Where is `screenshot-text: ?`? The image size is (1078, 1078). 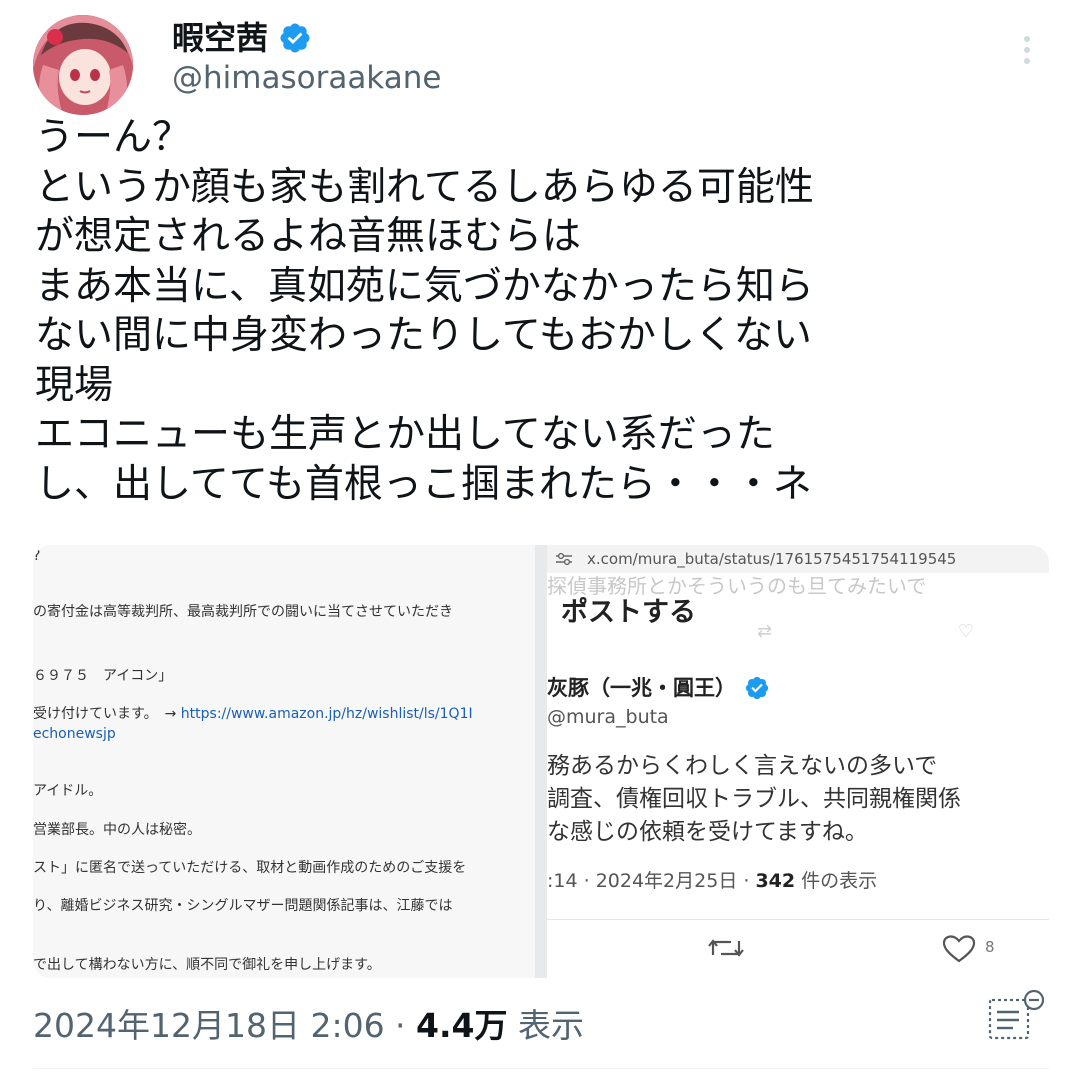
screenshot-text: ? is located at coordinates (37, 556).